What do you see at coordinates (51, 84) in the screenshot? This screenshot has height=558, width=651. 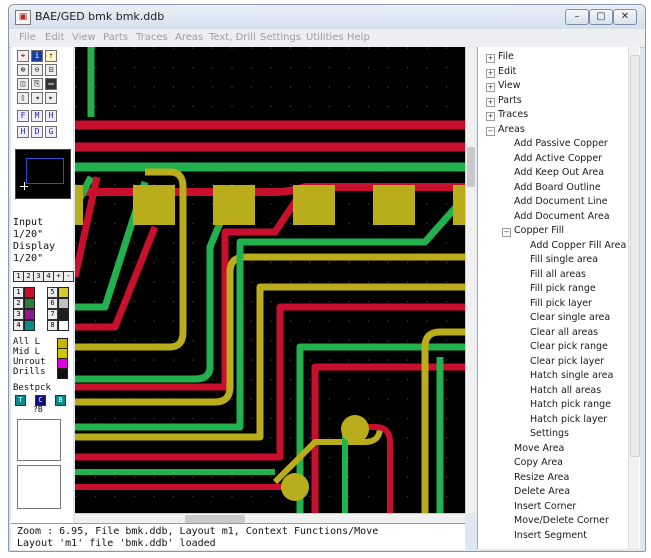 I see `save-button: ▭` at bounding box center [51, 84].